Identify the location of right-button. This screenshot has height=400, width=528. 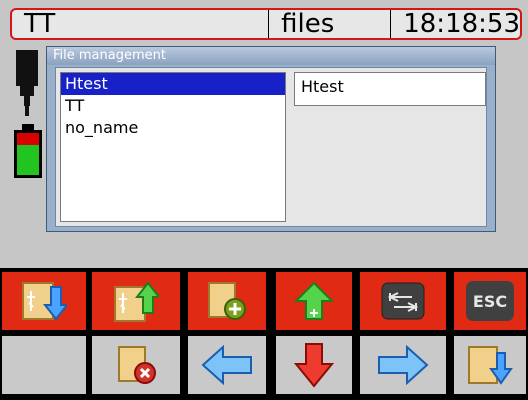
(403, 365).